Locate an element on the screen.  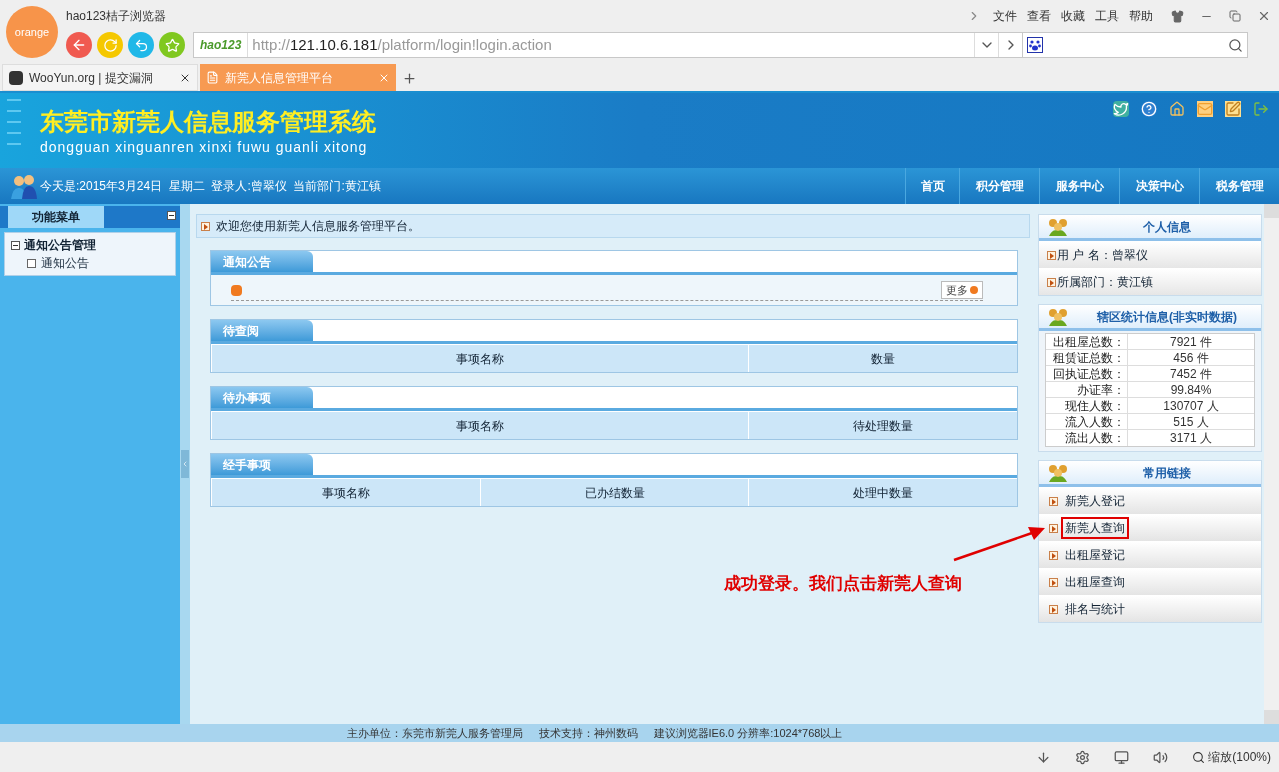
twitter-icon is located at coordinates (1121, 109).